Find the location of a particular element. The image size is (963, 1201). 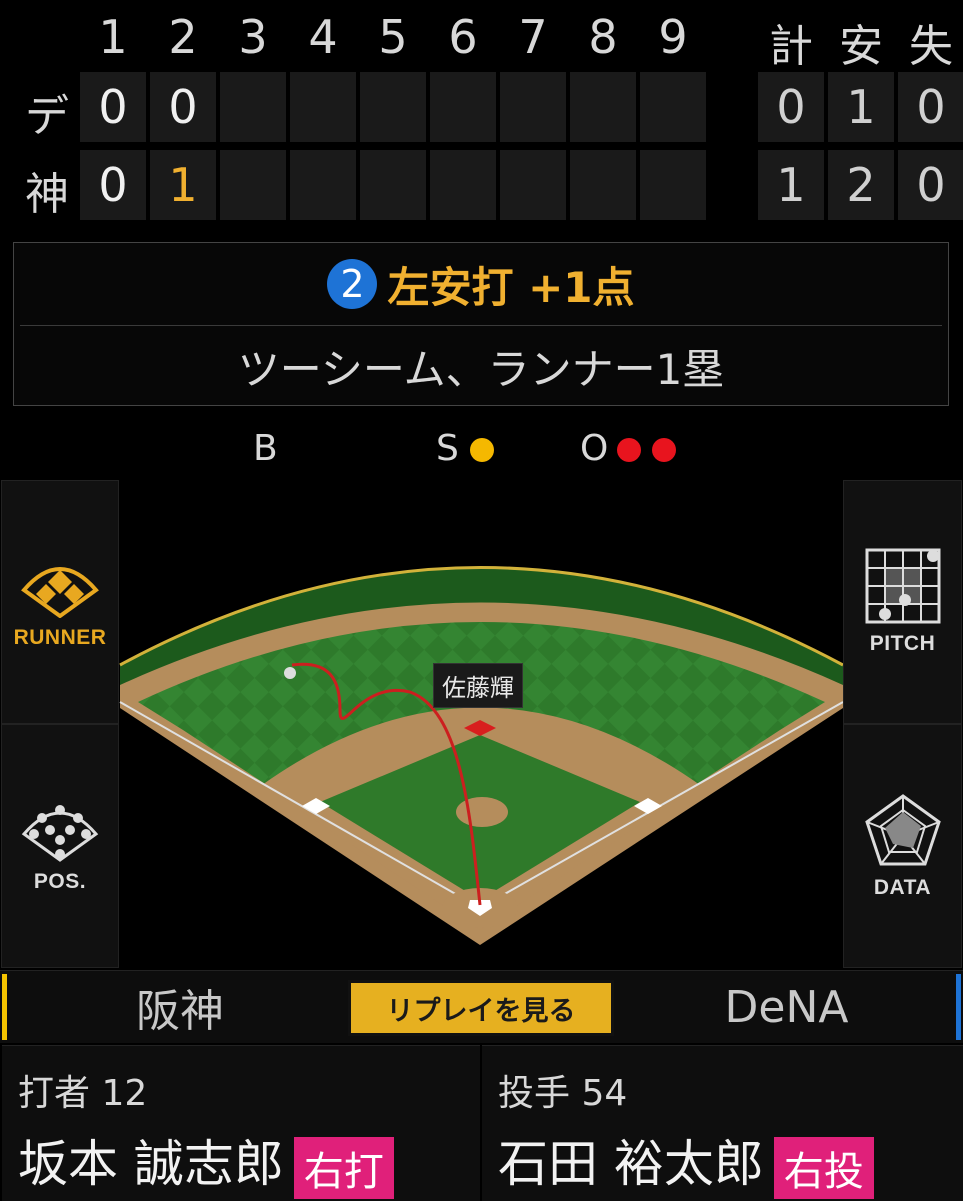

home-total-hits: 2 is located at coordinates (861, 185).